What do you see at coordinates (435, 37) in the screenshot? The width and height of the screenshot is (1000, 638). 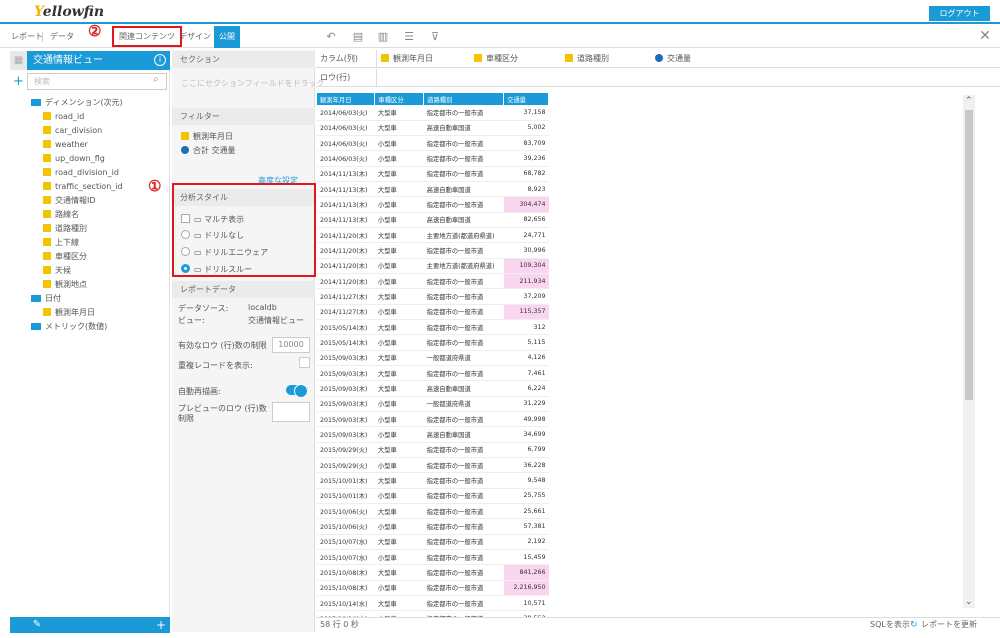 I see `filter-icon: ⊽` at bounding box center [435, 37].